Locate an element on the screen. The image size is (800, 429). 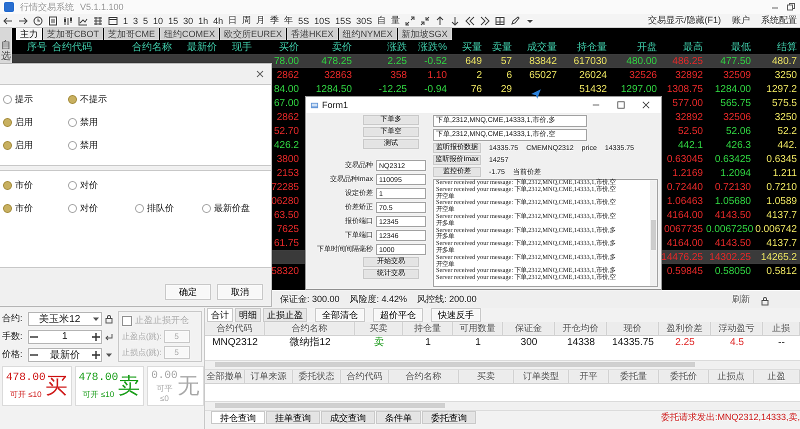
radio-label: 启用 is located at coordinates (24, 122).